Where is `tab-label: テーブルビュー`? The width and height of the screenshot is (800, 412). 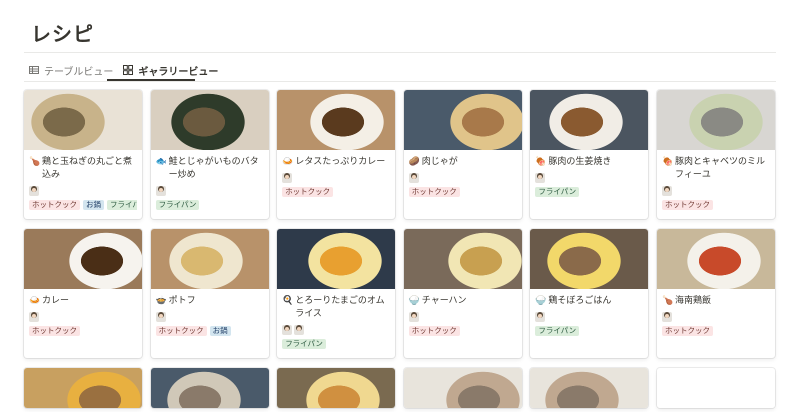 tab-label: テーブルビュー is located at coordinates (79, 72).